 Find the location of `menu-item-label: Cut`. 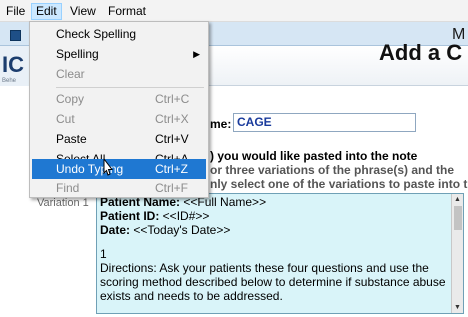

menu-item-label: Cut is located at coordinates (65, 119).